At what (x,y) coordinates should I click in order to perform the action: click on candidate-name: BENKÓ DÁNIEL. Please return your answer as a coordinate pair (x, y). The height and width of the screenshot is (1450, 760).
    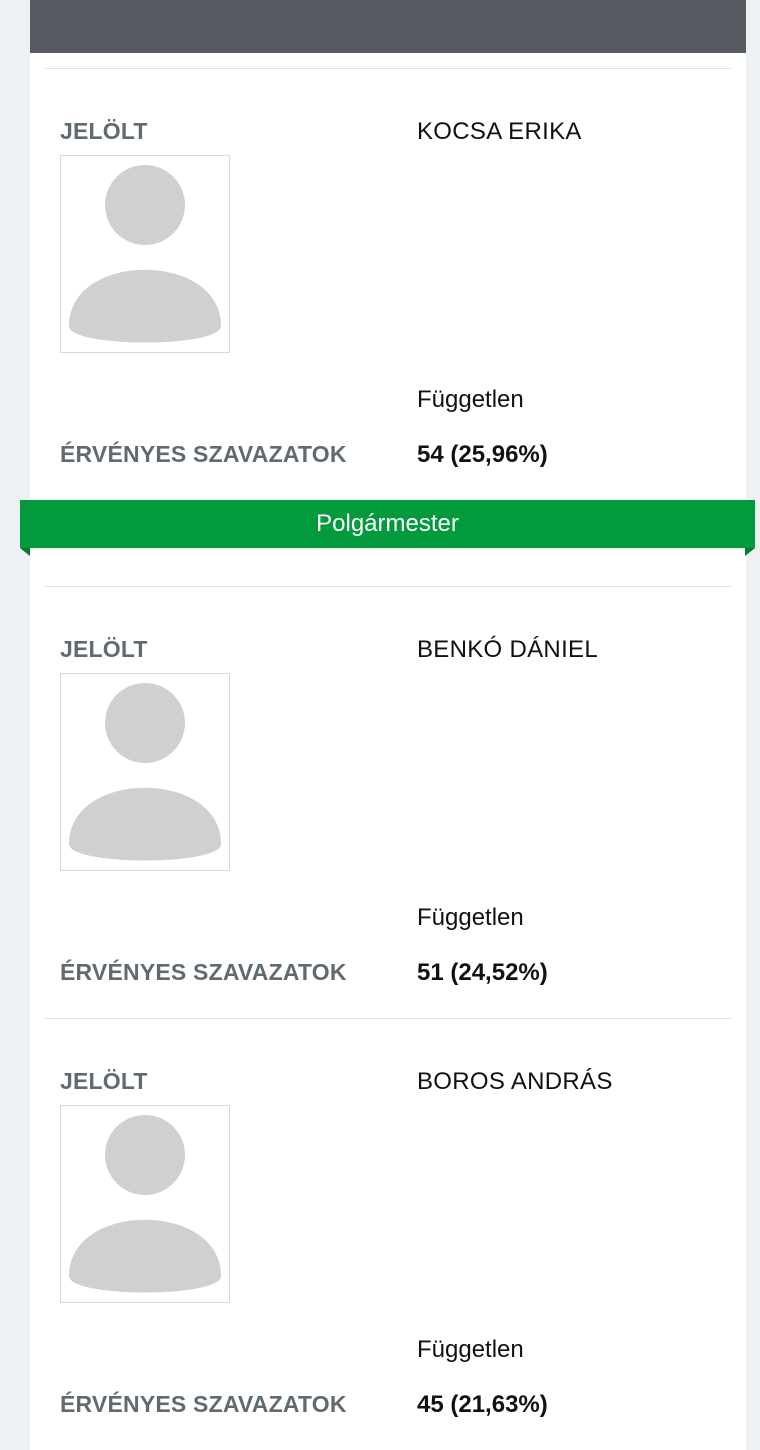
    Looking at the image, I should click on (507, 649).